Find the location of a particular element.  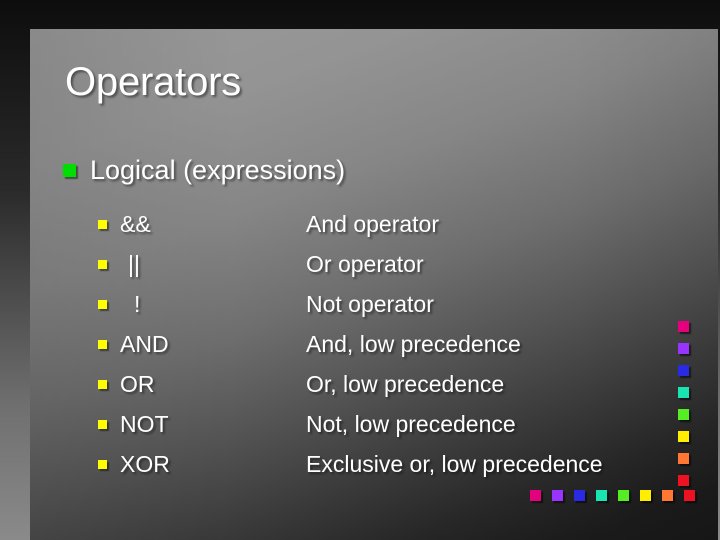

list-item: && And operator is located at coordinates (398, 224).